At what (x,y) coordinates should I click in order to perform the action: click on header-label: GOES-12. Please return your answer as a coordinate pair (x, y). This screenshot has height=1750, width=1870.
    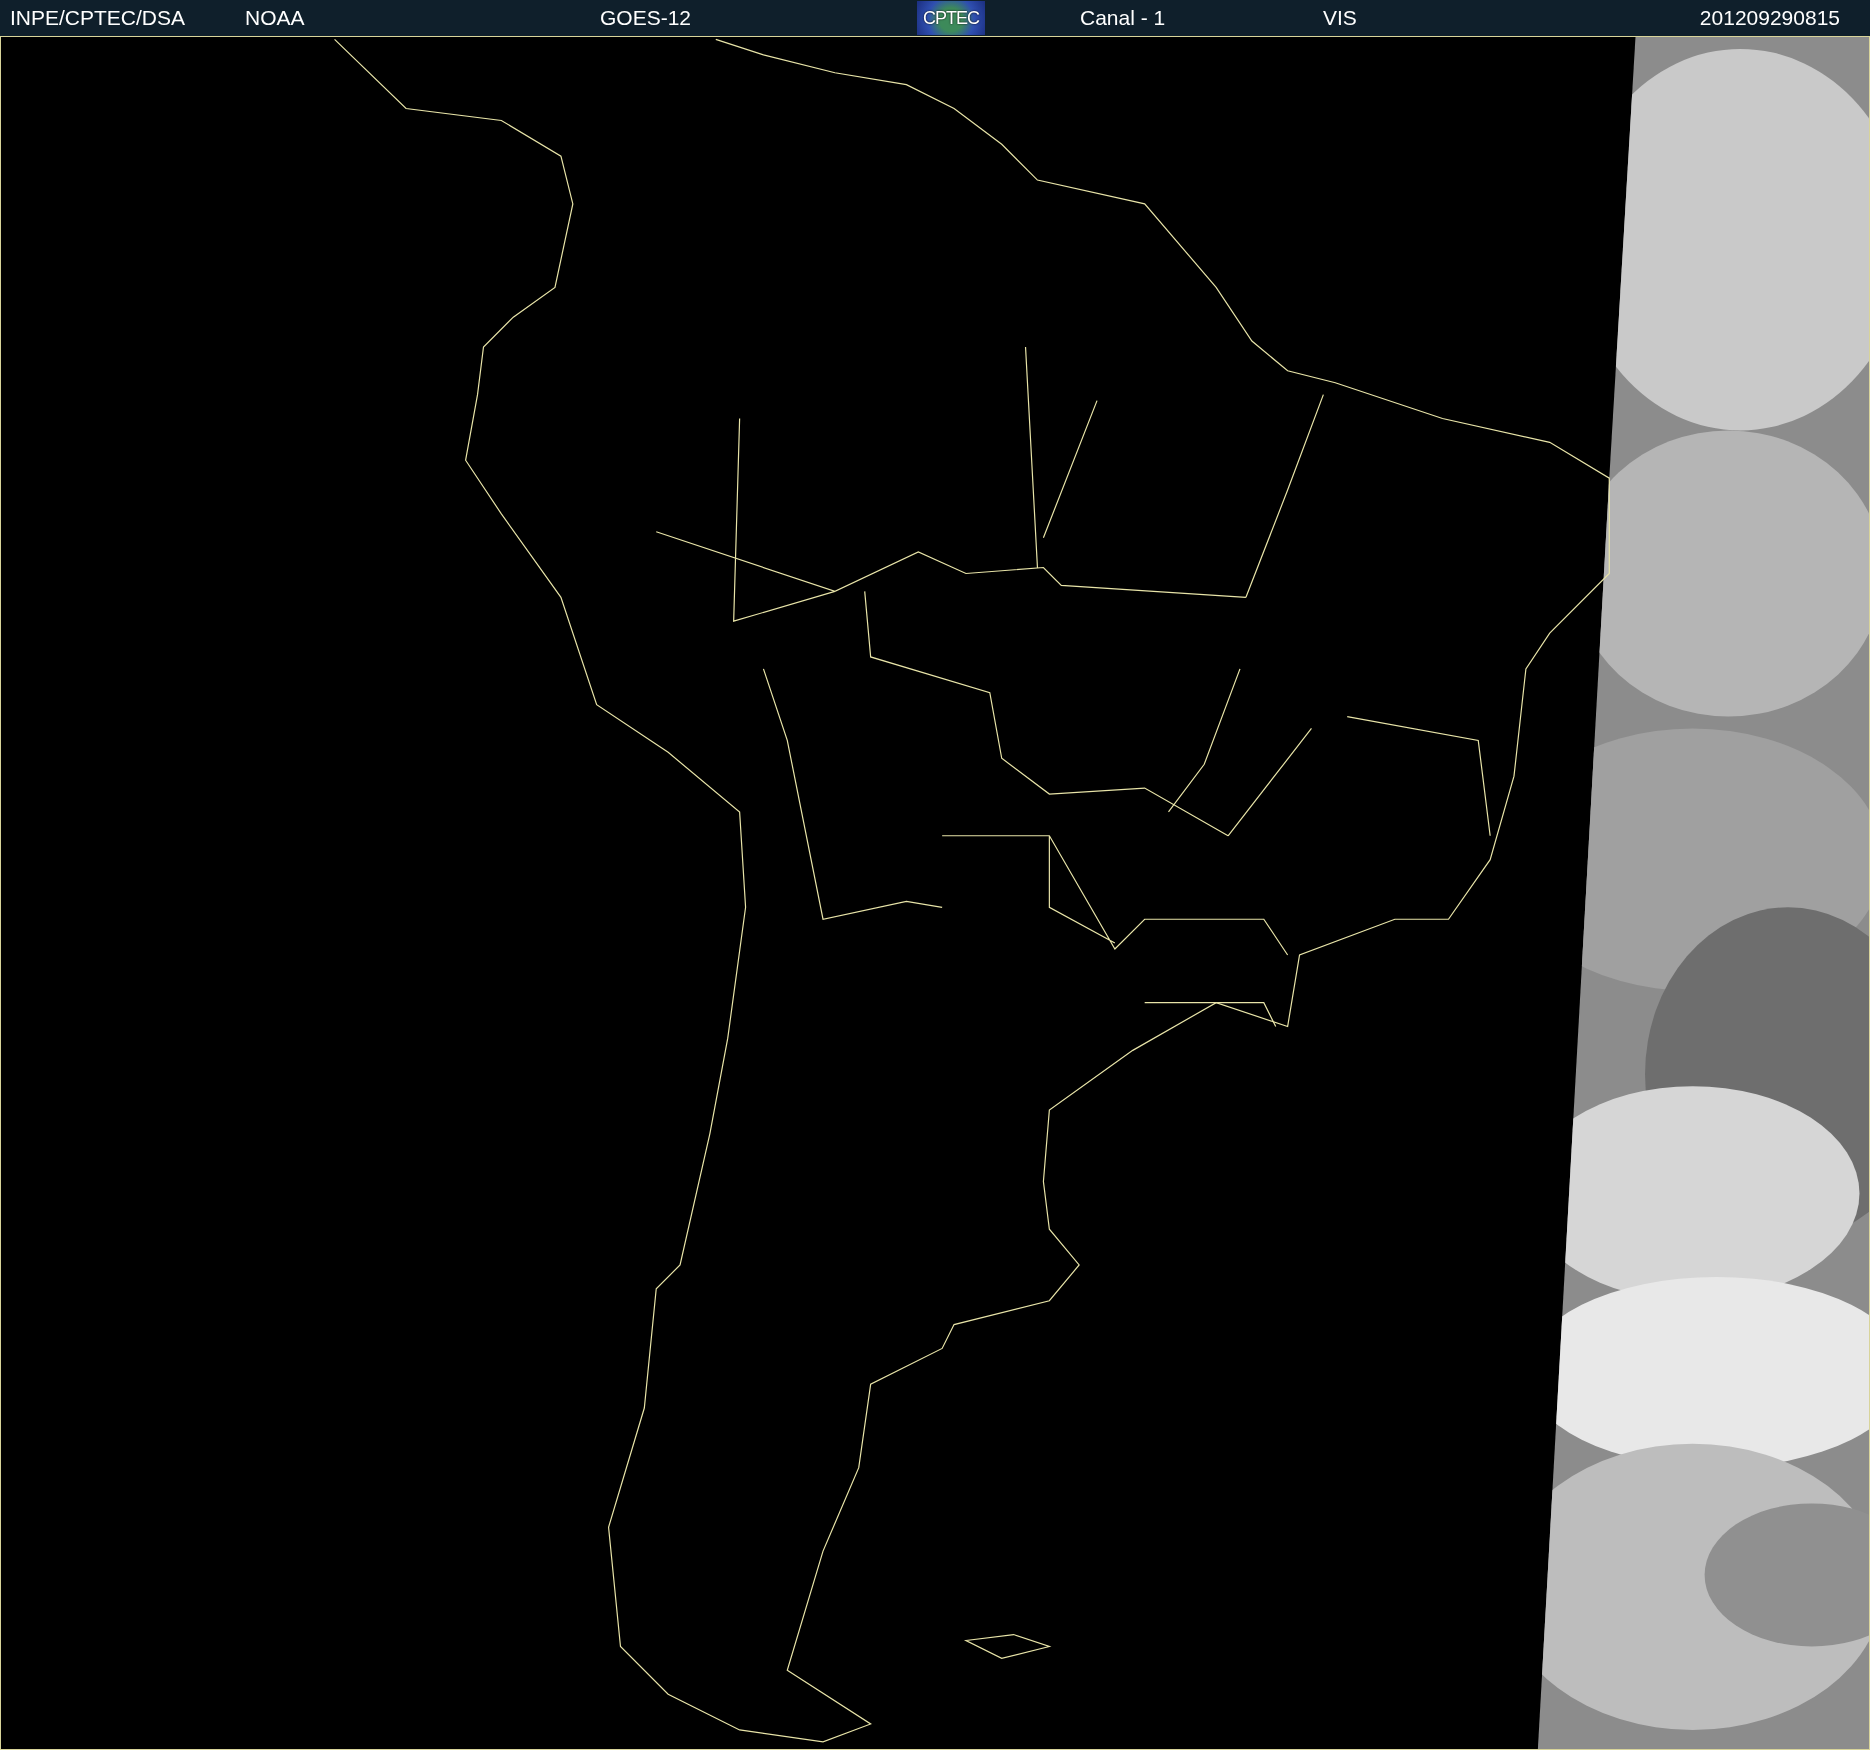
    Looking at the image, I should click on (646, 18).